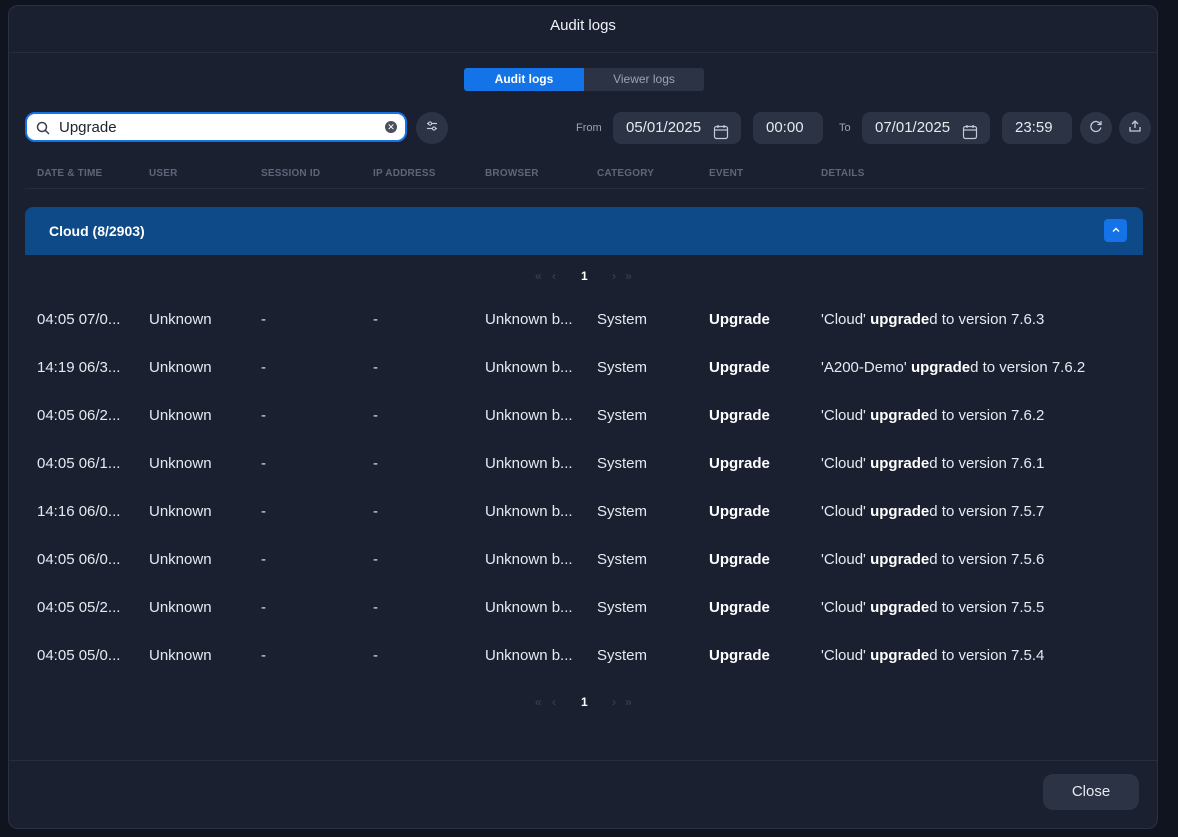  Describe the element at coordinates (625, 173) in the screenshot. I see `column-header-category: CATEGORY` at that location.